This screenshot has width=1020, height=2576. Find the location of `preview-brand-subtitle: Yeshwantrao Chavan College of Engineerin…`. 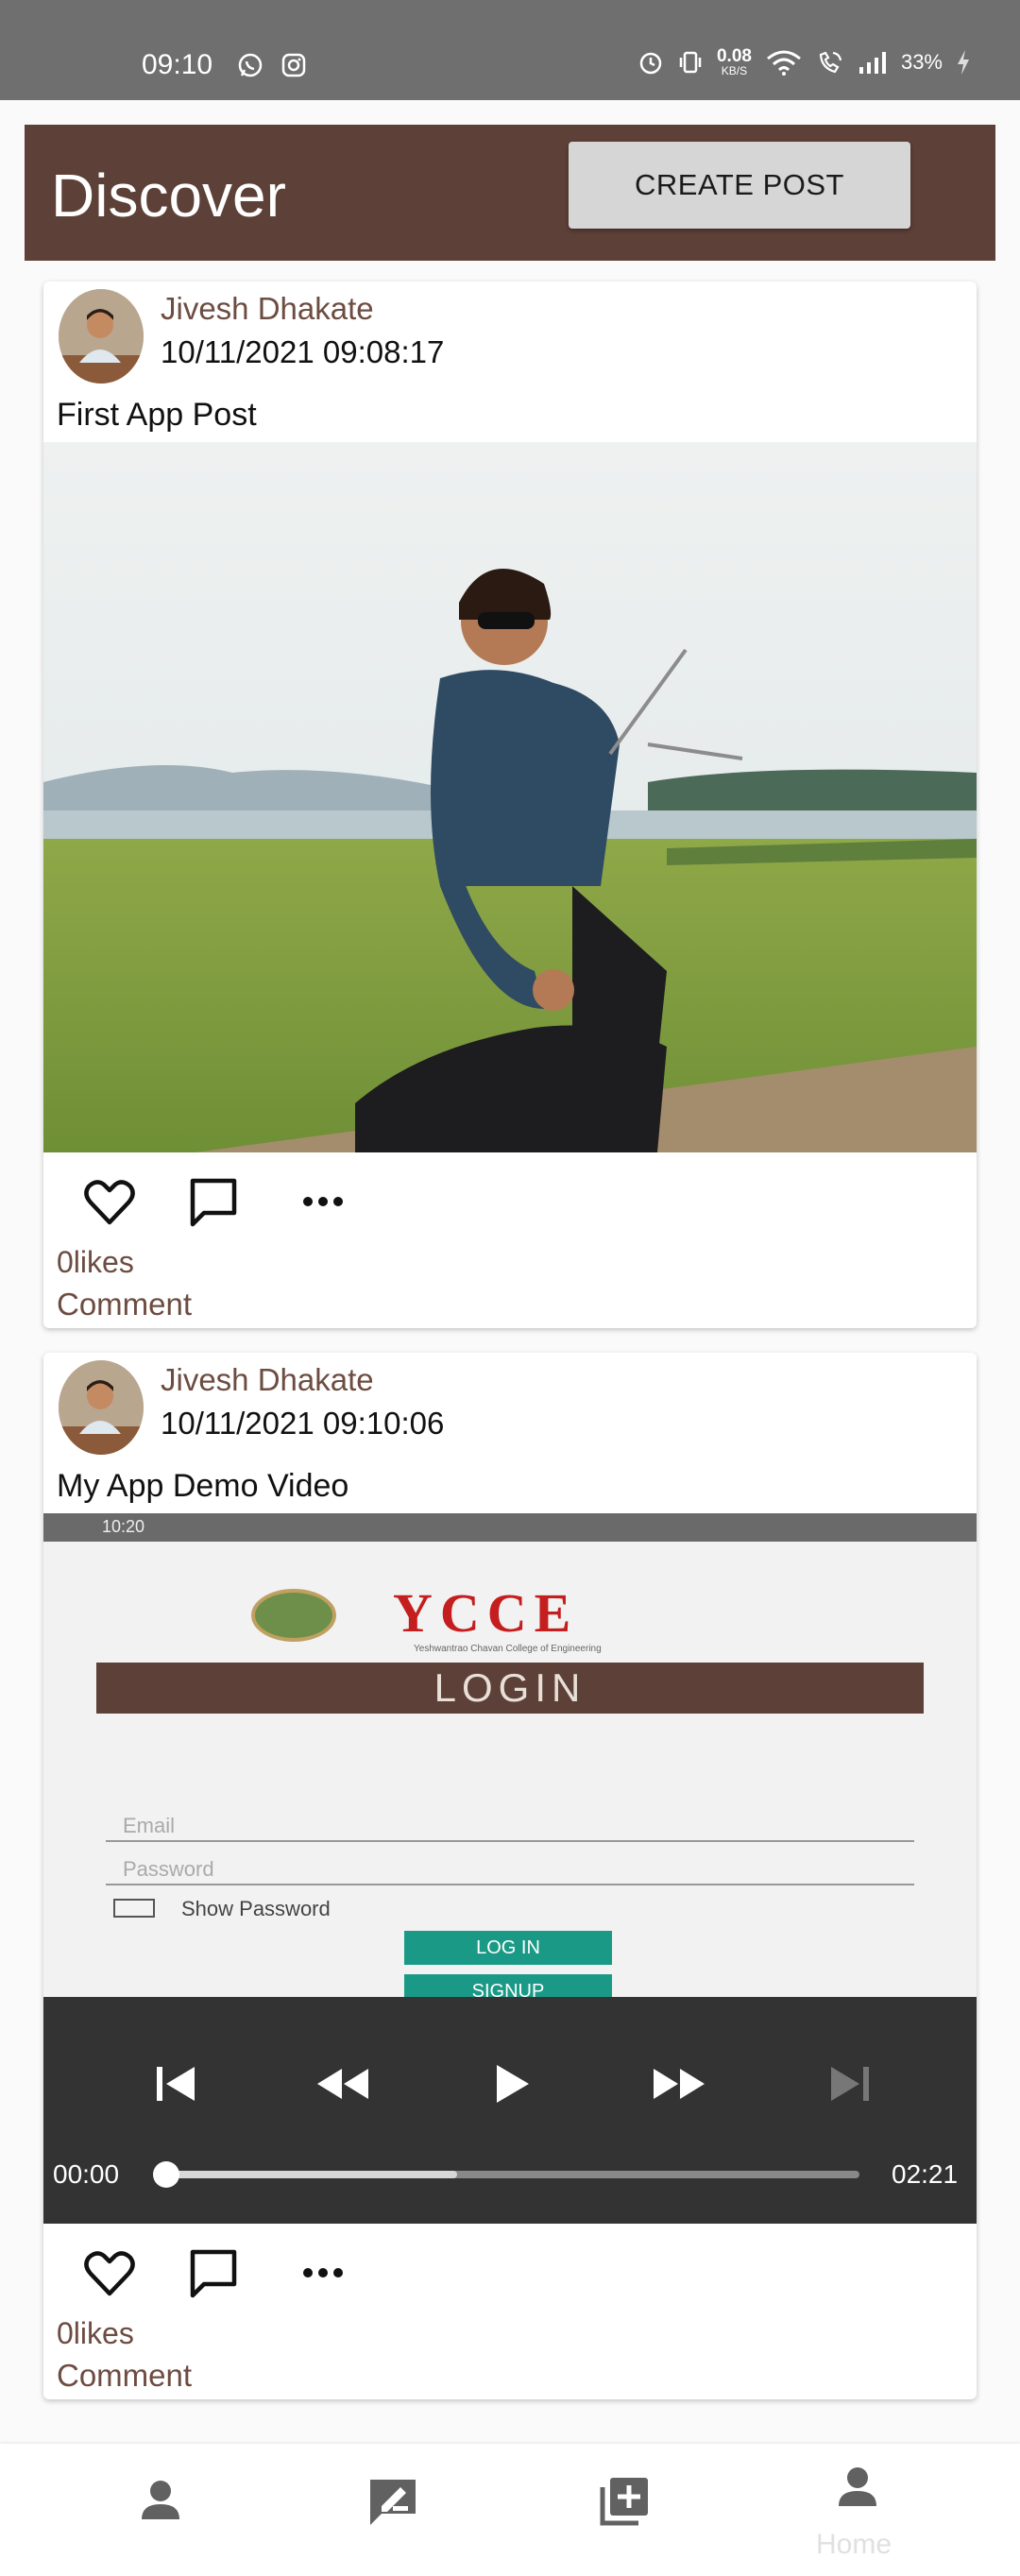

preview-brand-subtitle: Yeshwantrao Chavan College of Engineerin… is located at coordinates (508, 1649).